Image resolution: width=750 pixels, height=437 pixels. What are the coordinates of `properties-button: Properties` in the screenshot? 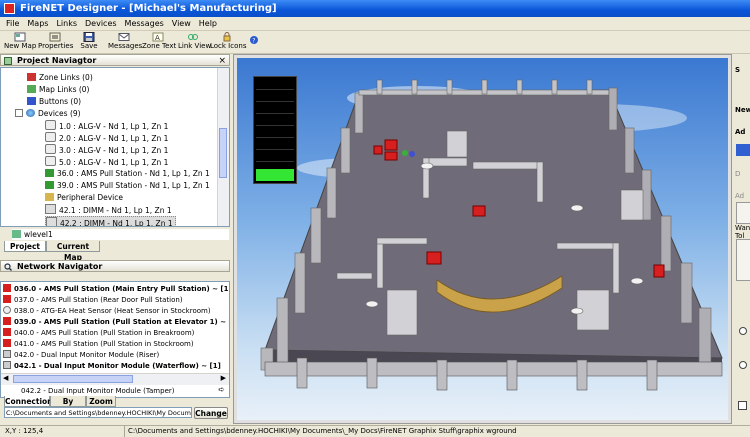 It's located at (55, 42).